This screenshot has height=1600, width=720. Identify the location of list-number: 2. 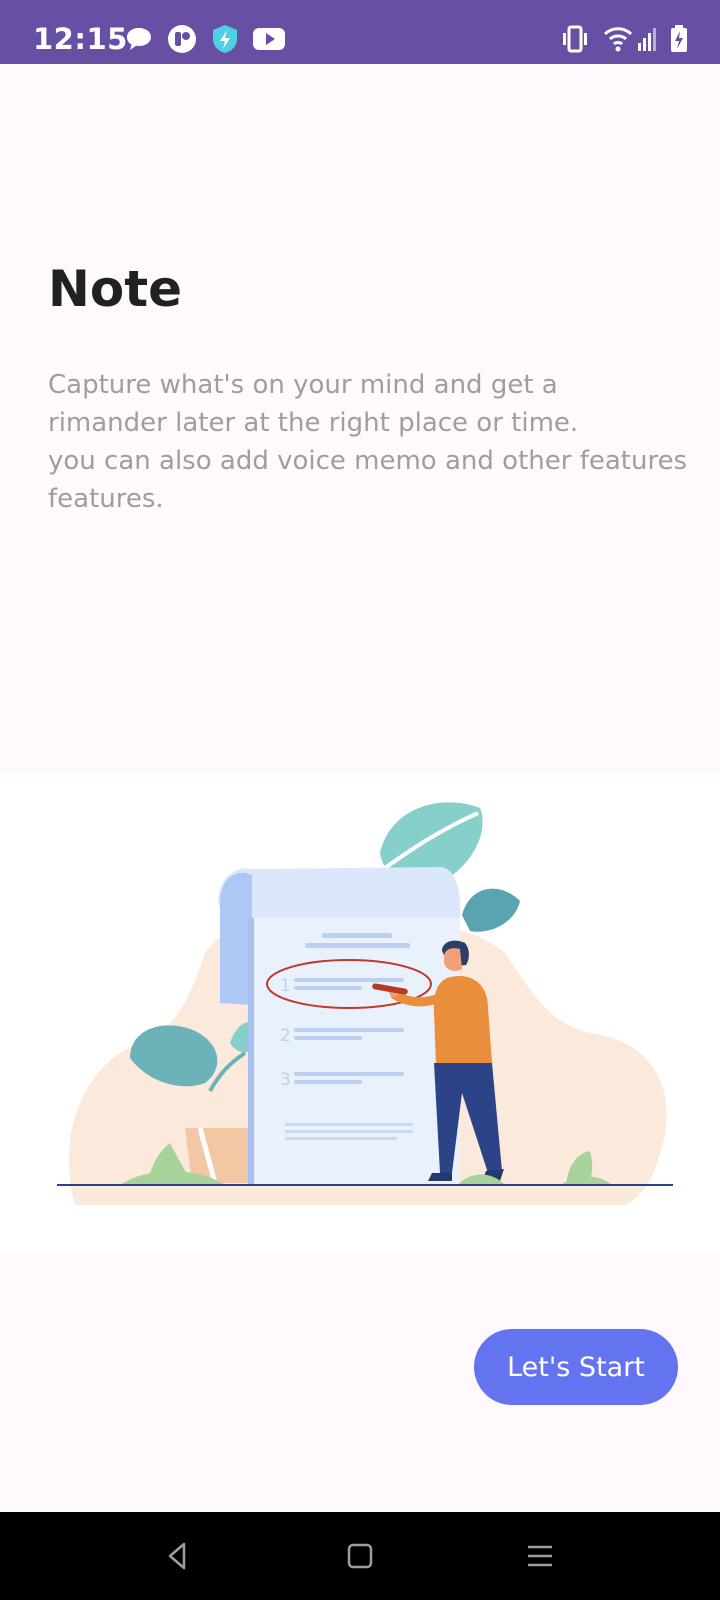
(285, 1036).